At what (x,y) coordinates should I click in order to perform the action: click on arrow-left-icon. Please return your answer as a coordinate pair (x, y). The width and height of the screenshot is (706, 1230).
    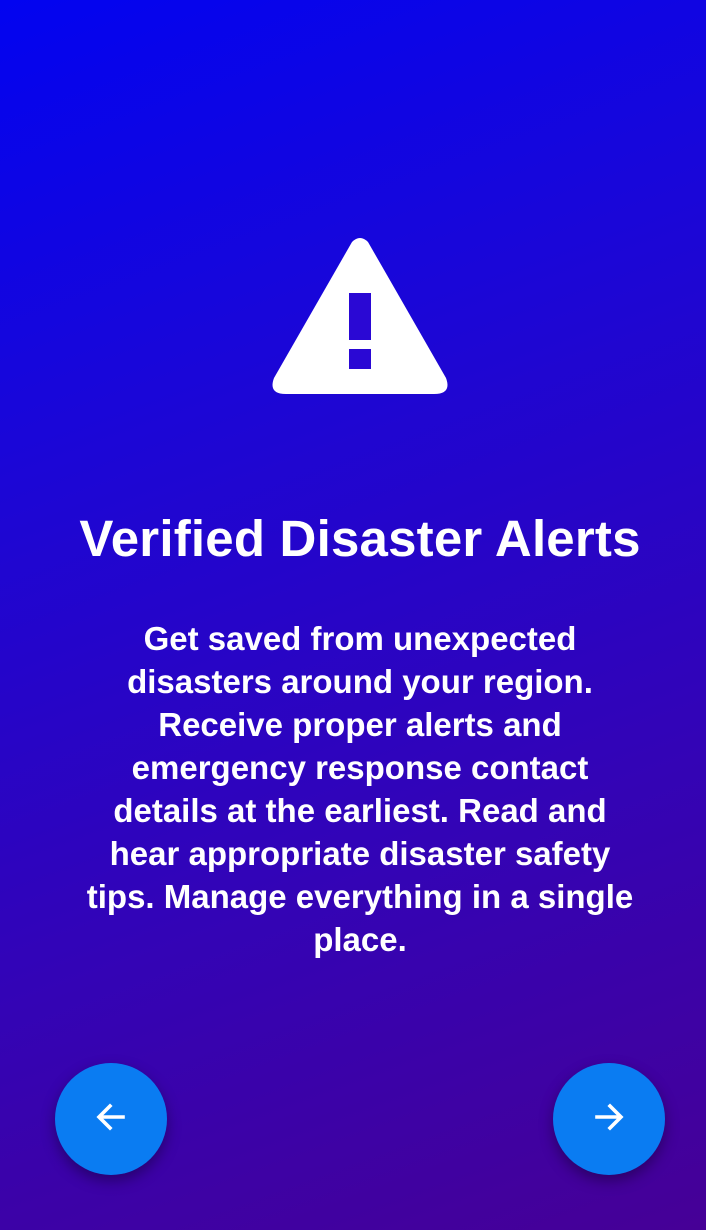
    Looking at the image, I should click on (111, 1119).